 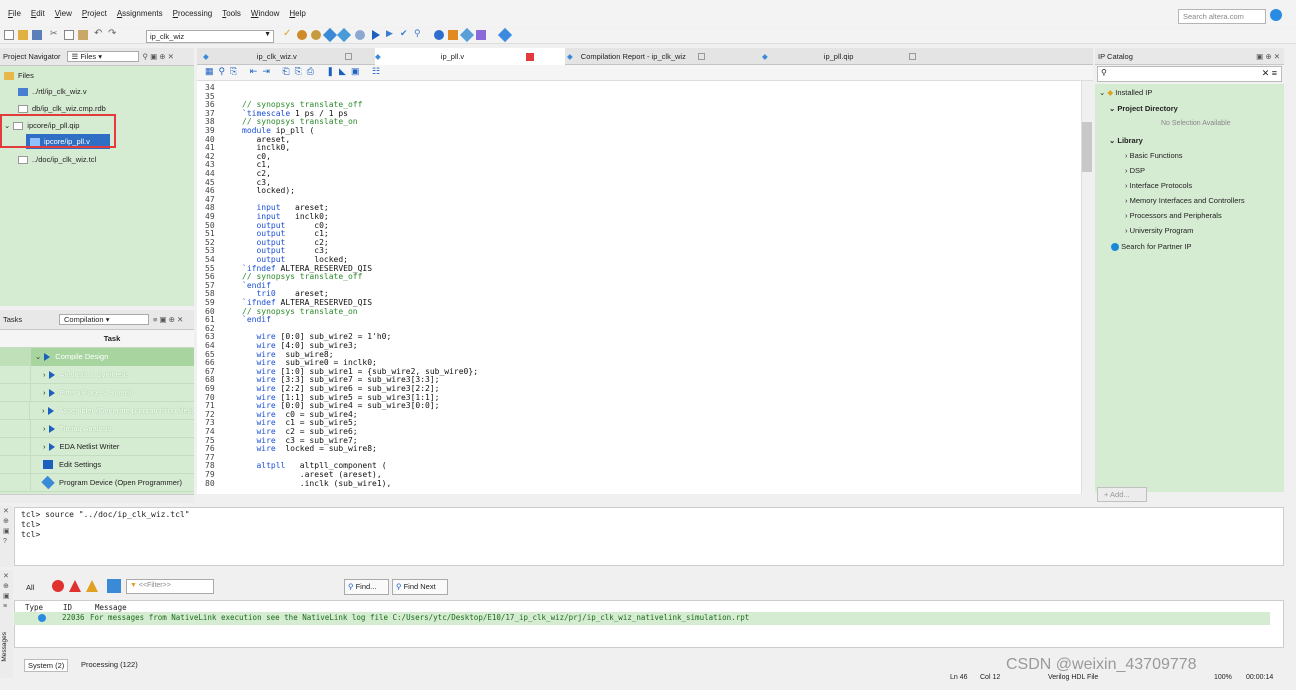 I want to click on project-combo: ip_clk_wiz ▼, so click(x=210, y=36).